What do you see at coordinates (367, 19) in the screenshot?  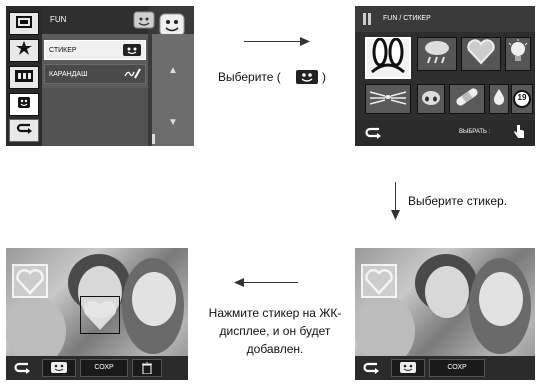 I see `menu-bars-icon` at bounding box center [367, 19].